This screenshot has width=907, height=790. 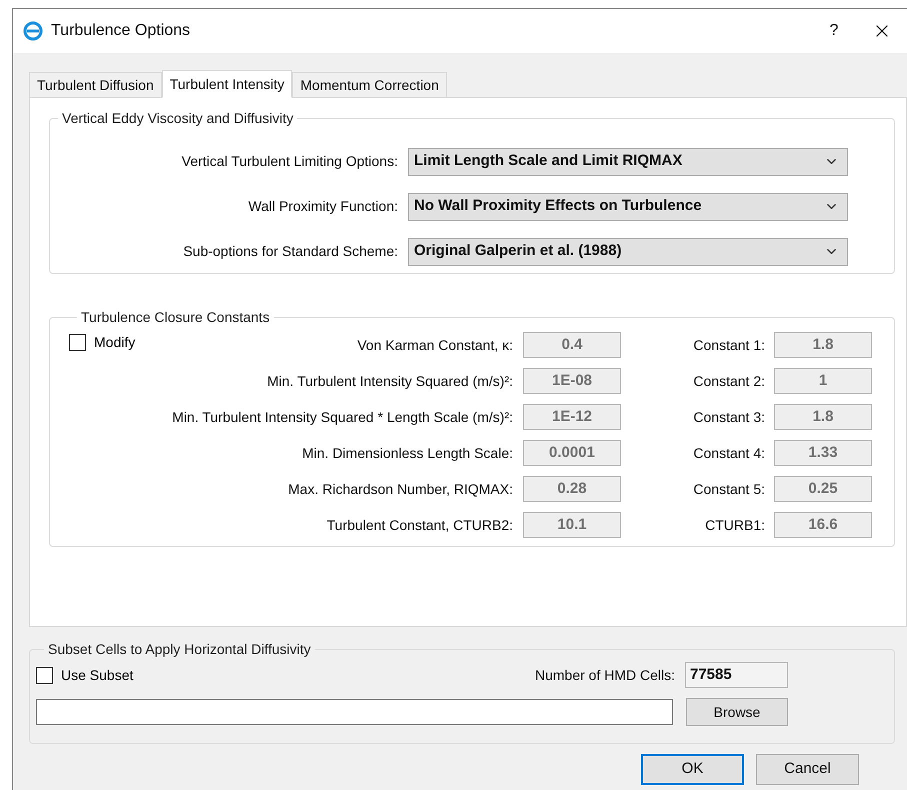 What do you see at coordinates (736, 675) in the screenshot?
I see `value-field: 77585` at bounding box center [736, 675].